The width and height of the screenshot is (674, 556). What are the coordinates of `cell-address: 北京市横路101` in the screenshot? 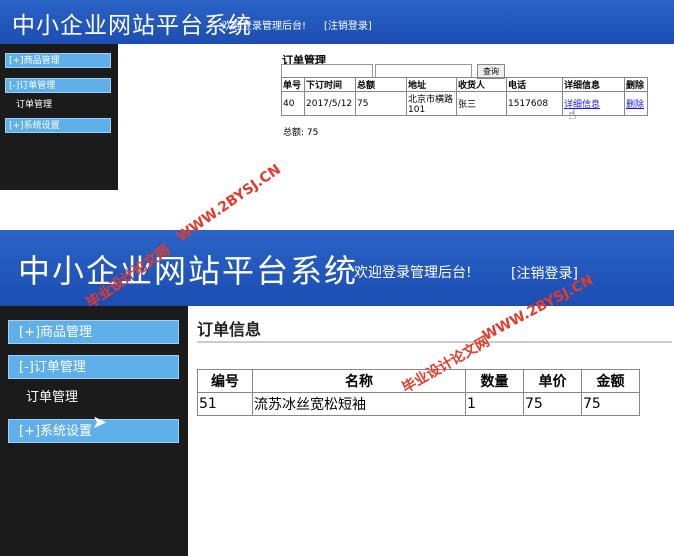 It's located at (431, 103).